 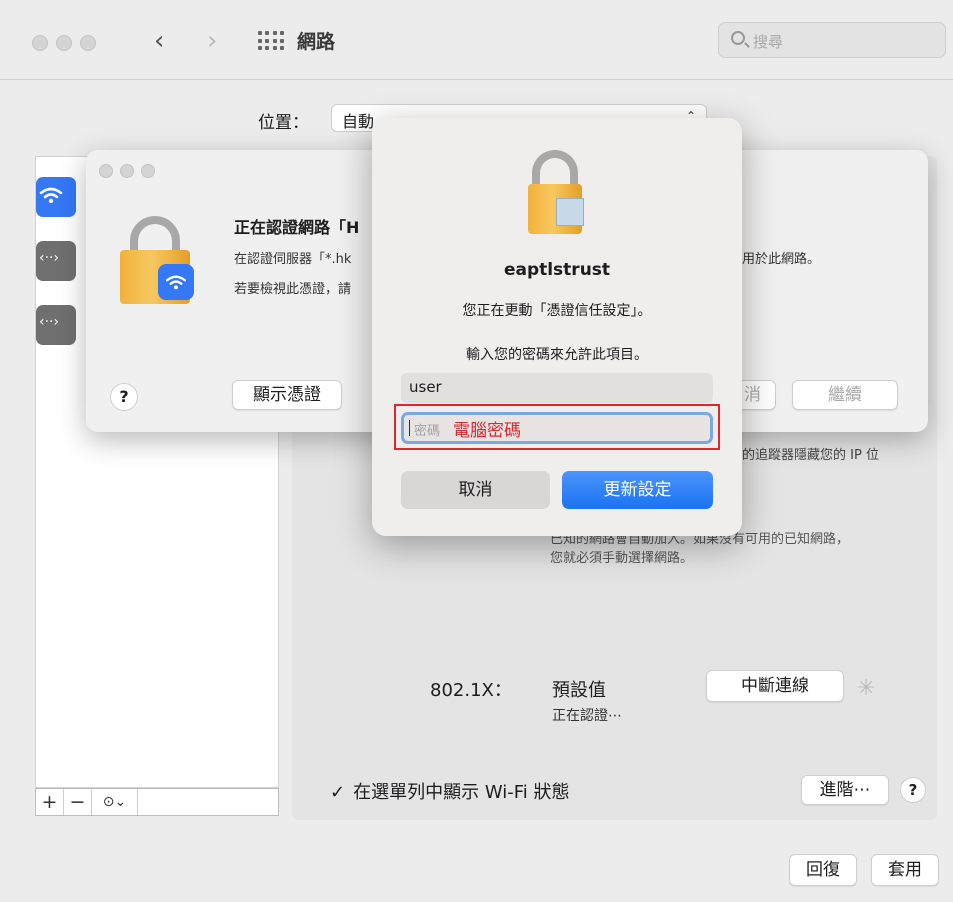 What do you see at coordinates (293, 289) in the screenshot?
I see `cert-dialog-line-2: 若要檢視此憑證，請` at bounding box center [293, 289].